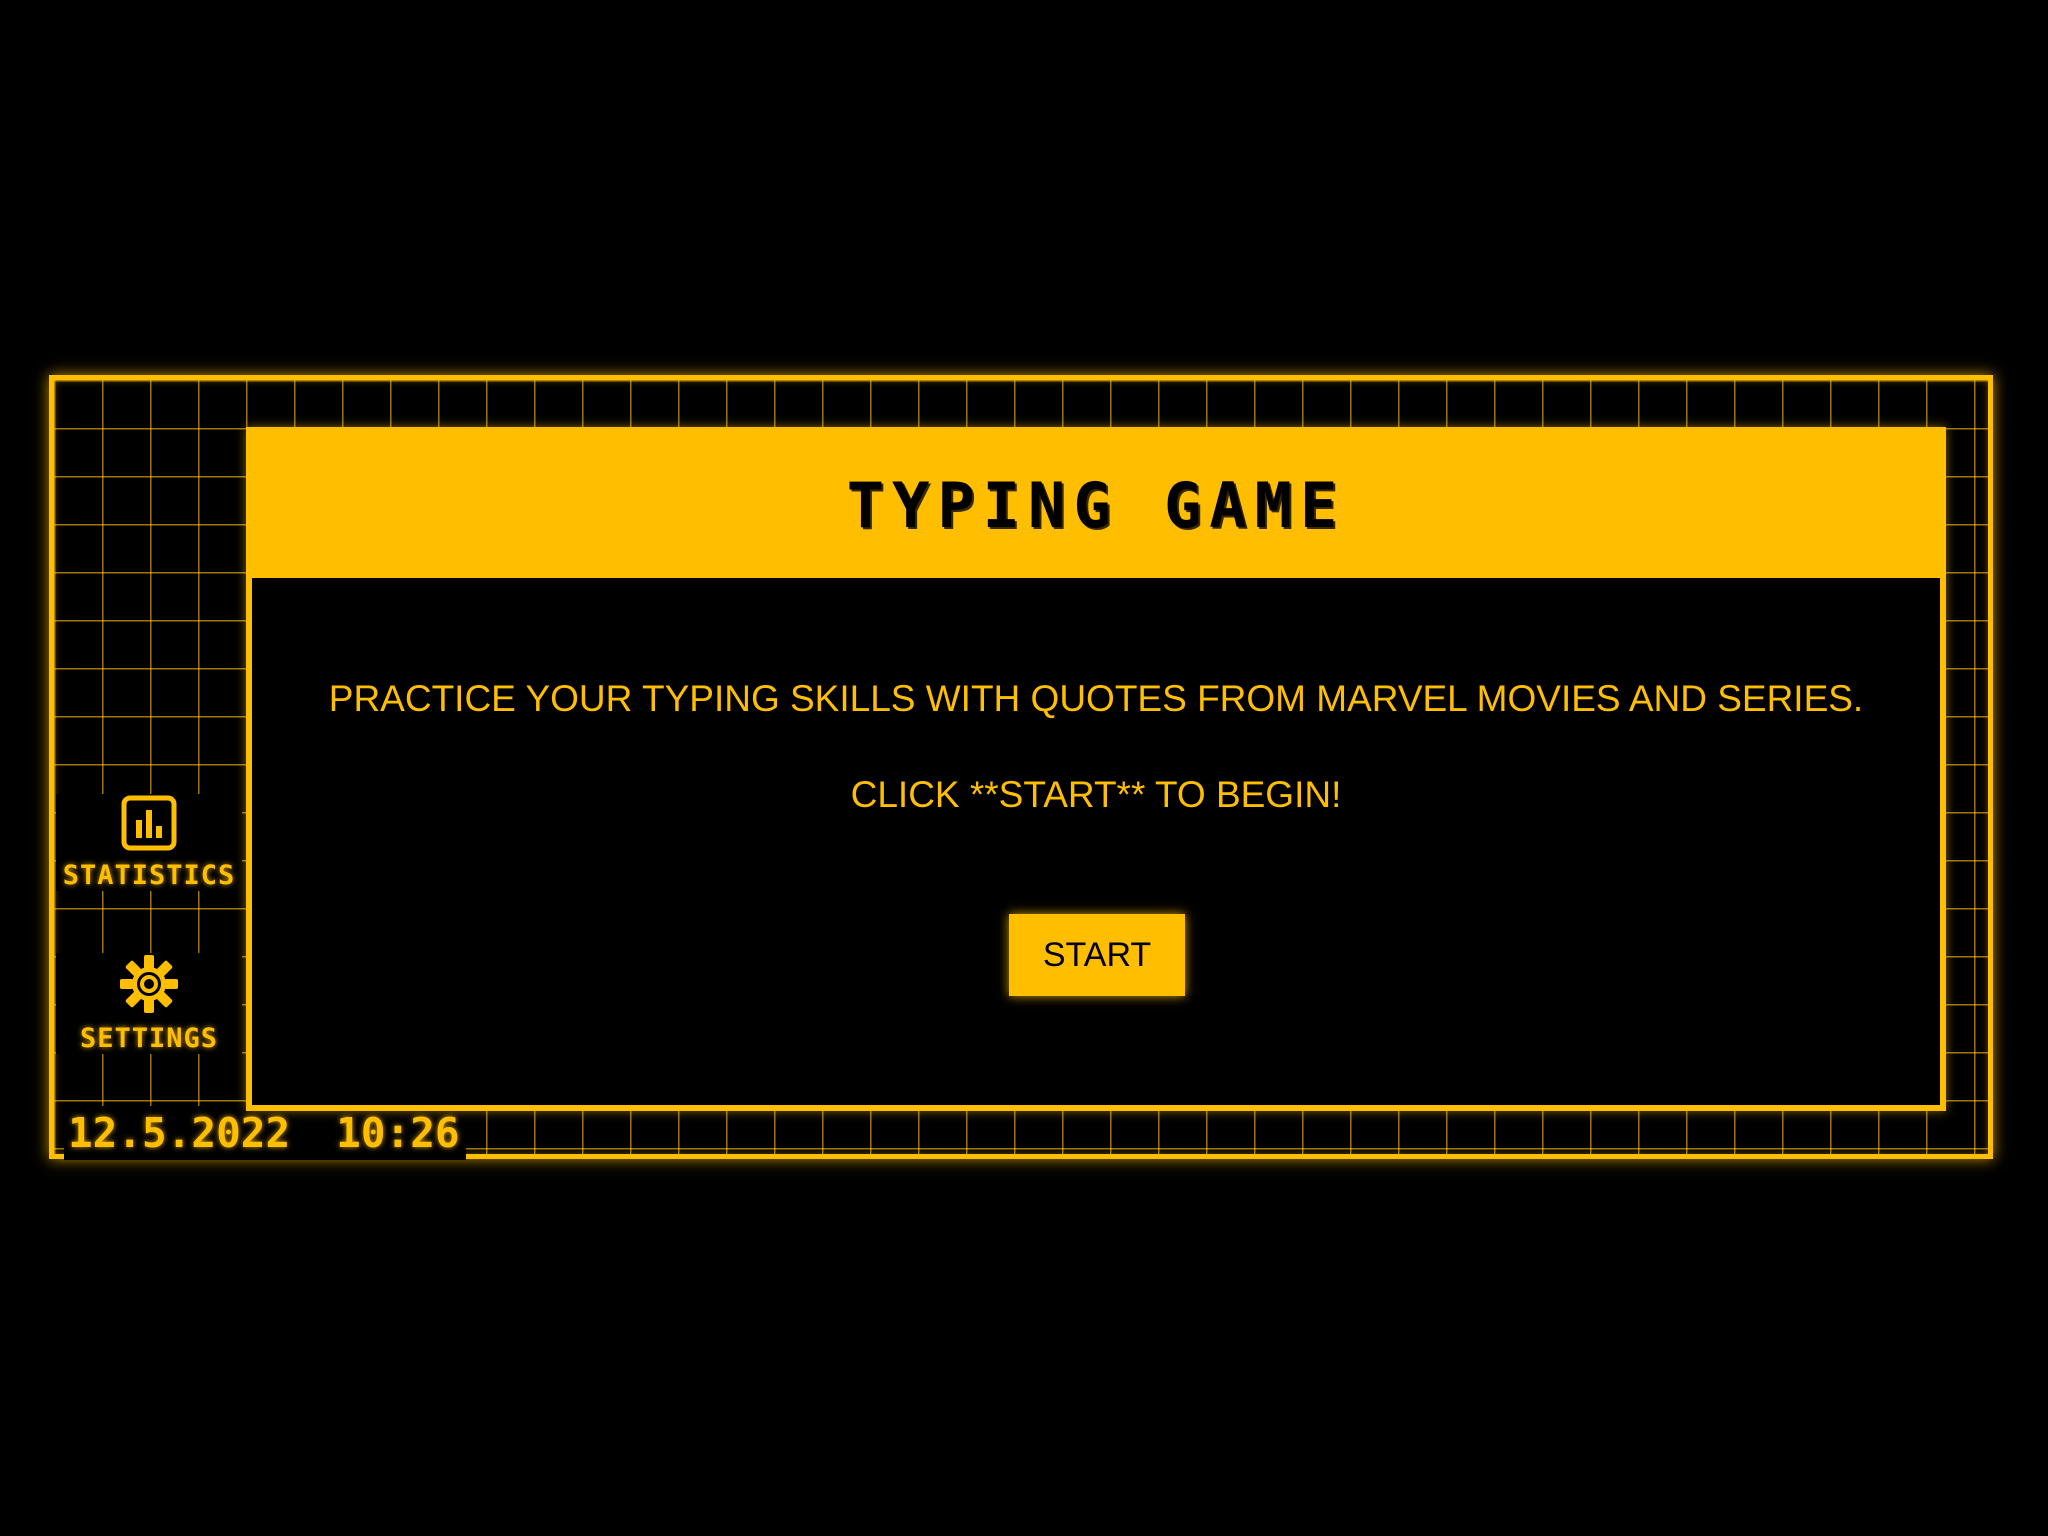  Describe the element at coordinates (149, 1038) in the screenshot. I see `settings-label: SETTINGS` at that location.